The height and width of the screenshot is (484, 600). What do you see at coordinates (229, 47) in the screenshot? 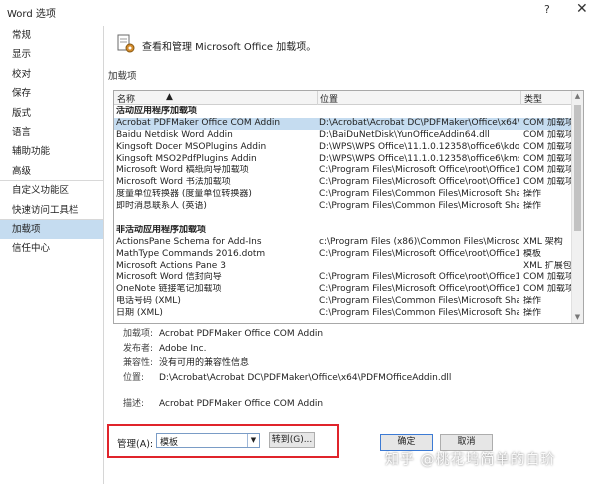
I see `panel-header: 查看和管理 Microsoft Office 加载项。` at bounding box center [229, 47].